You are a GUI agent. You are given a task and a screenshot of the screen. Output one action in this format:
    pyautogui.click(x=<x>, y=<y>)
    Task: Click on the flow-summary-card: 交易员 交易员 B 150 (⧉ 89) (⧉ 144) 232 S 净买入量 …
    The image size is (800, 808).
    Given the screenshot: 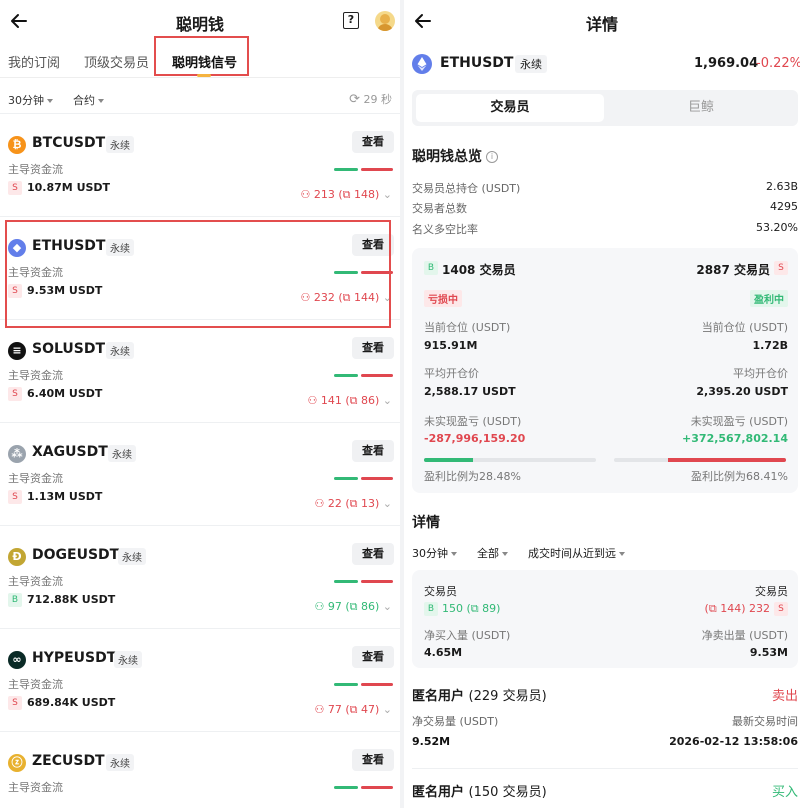 What is the action you would take?
    pyautogui.click(x=605, y=619)
    